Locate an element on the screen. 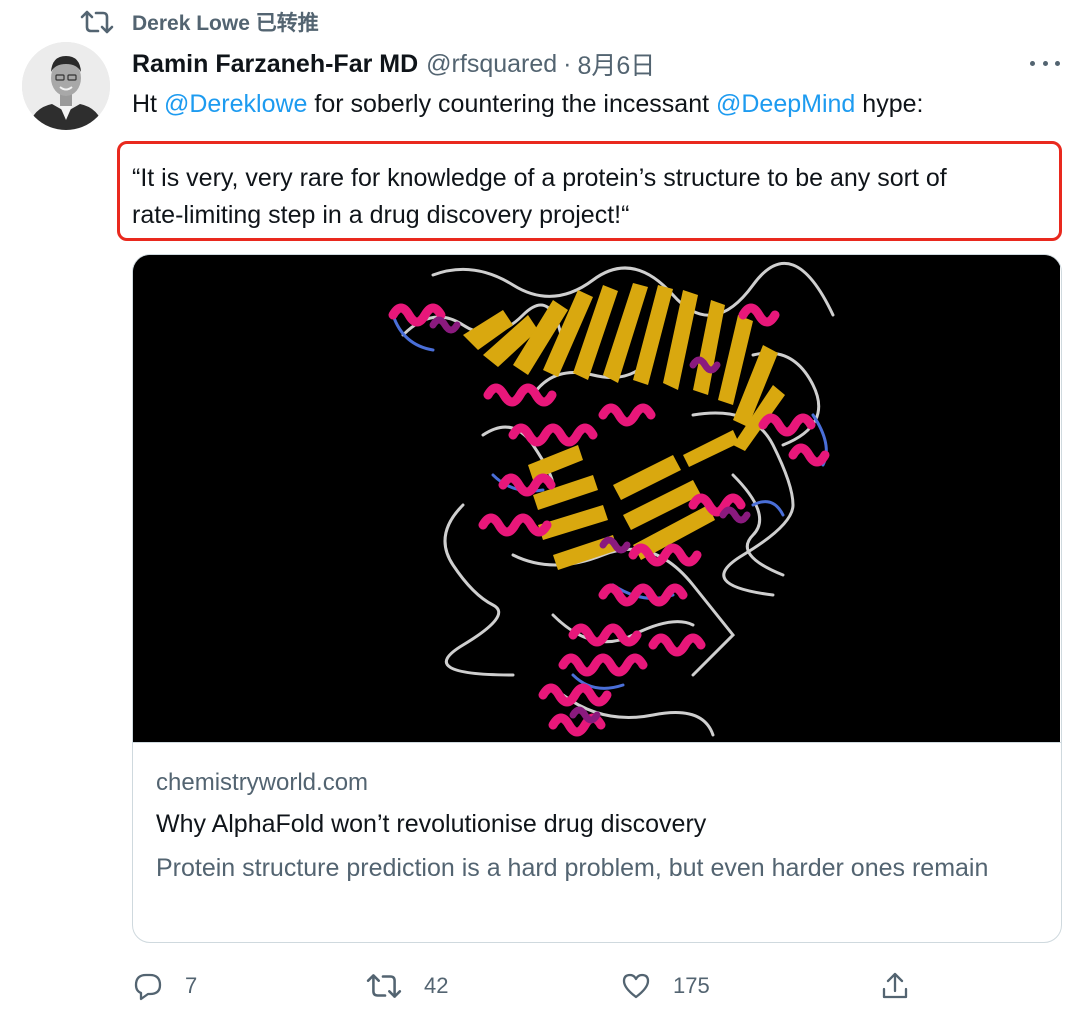  retweet-button: 42 is located at coordinates (407, 986).